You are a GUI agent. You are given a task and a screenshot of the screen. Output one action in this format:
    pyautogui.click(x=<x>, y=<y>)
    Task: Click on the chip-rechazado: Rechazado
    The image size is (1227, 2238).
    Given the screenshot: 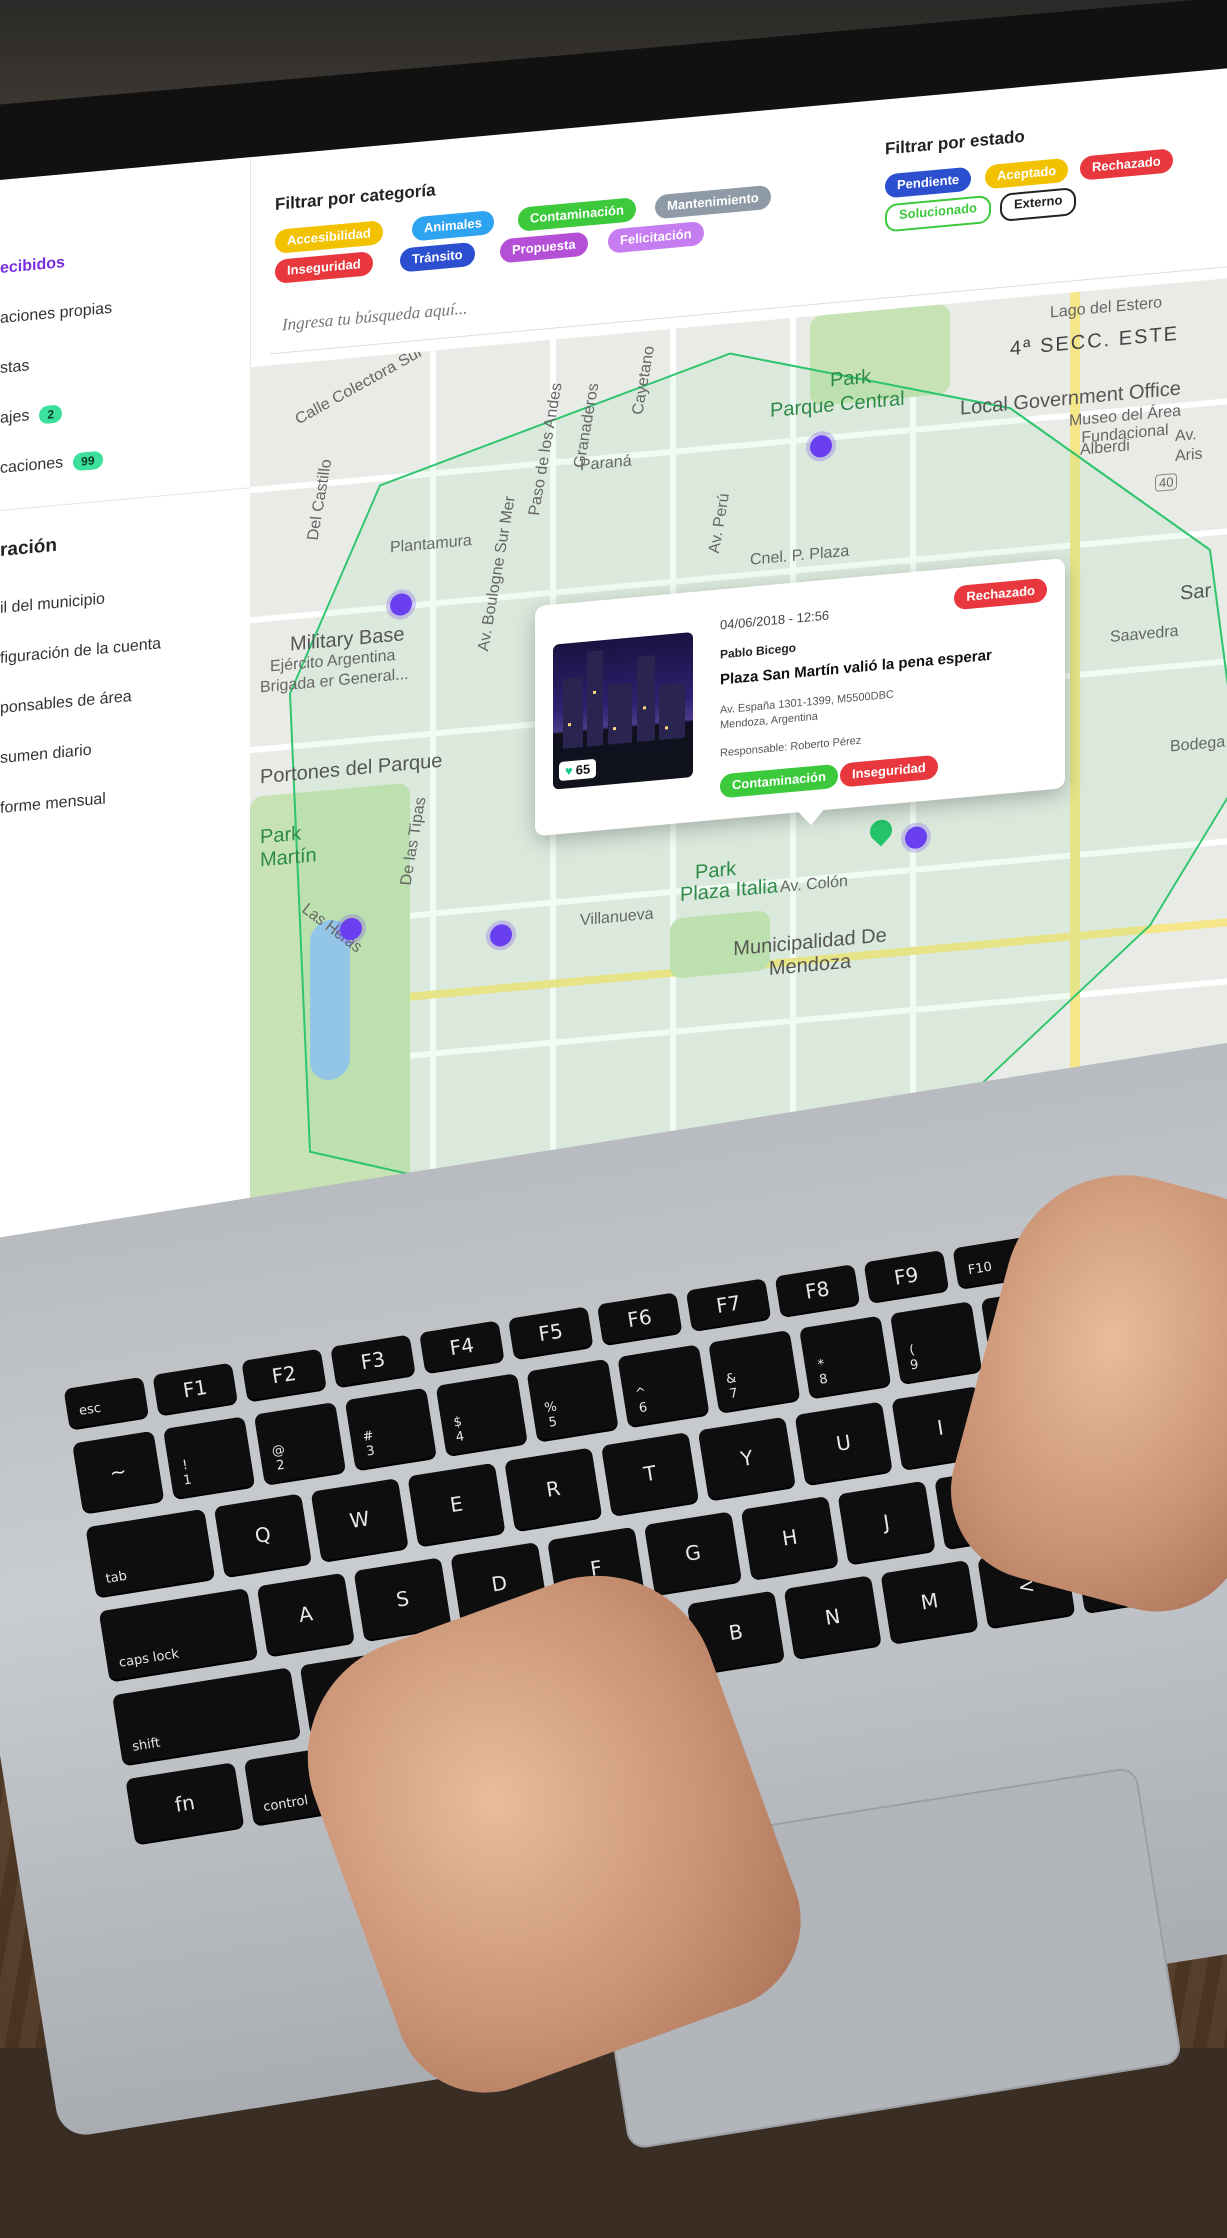 What is the action you would take?
    pyautogui.click(x=1126, y=164)
    